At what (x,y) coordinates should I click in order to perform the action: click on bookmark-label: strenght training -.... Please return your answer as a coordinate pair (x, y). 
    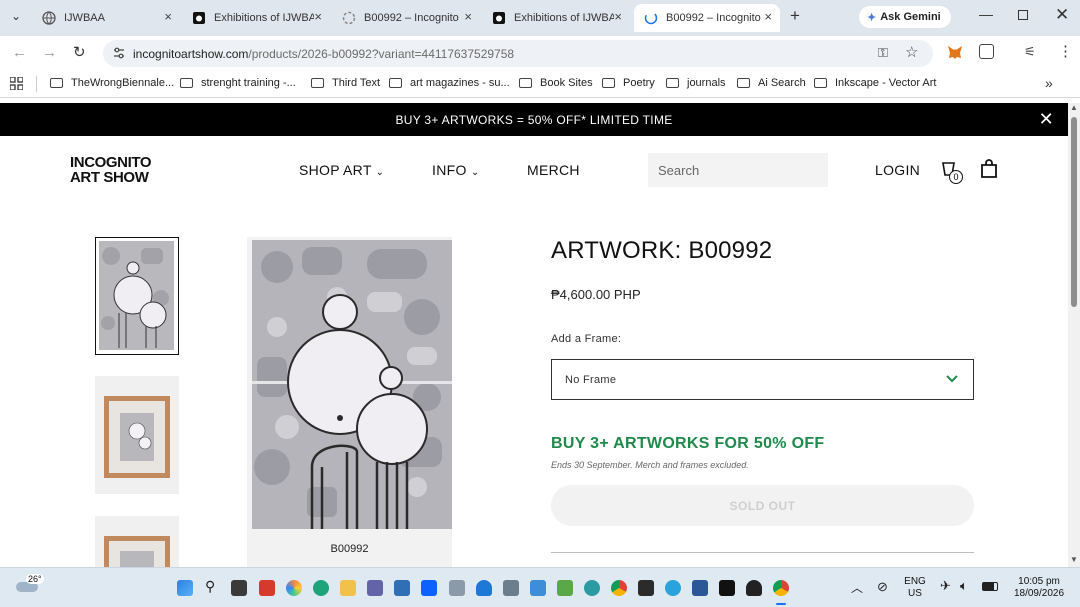
    Looking at the image, I should click on (248, 83).